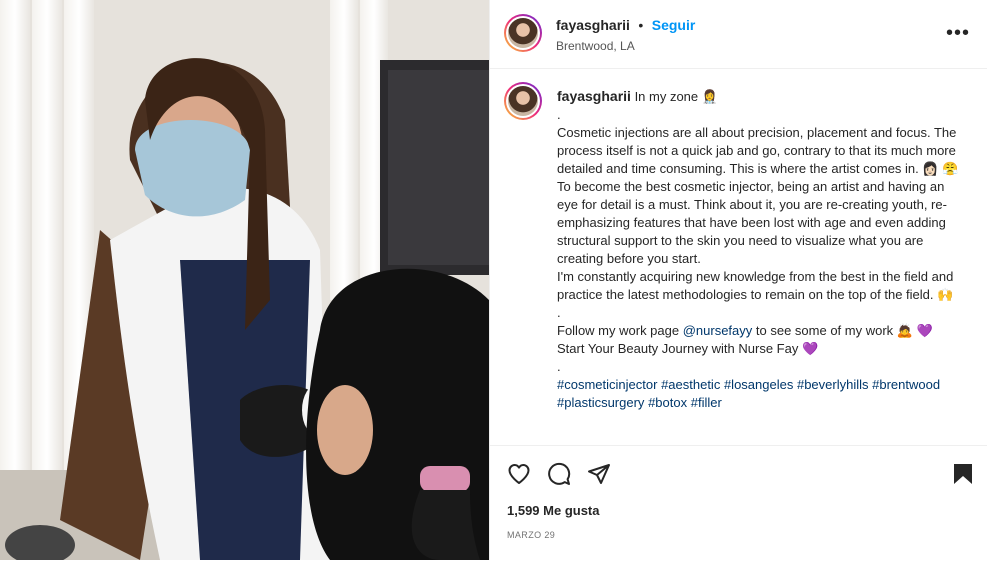 This screenshot has height=561, width=987. I want to click on post-header: fayasgharii • Seguir Brentwood, LA •••, so click(738, 34).